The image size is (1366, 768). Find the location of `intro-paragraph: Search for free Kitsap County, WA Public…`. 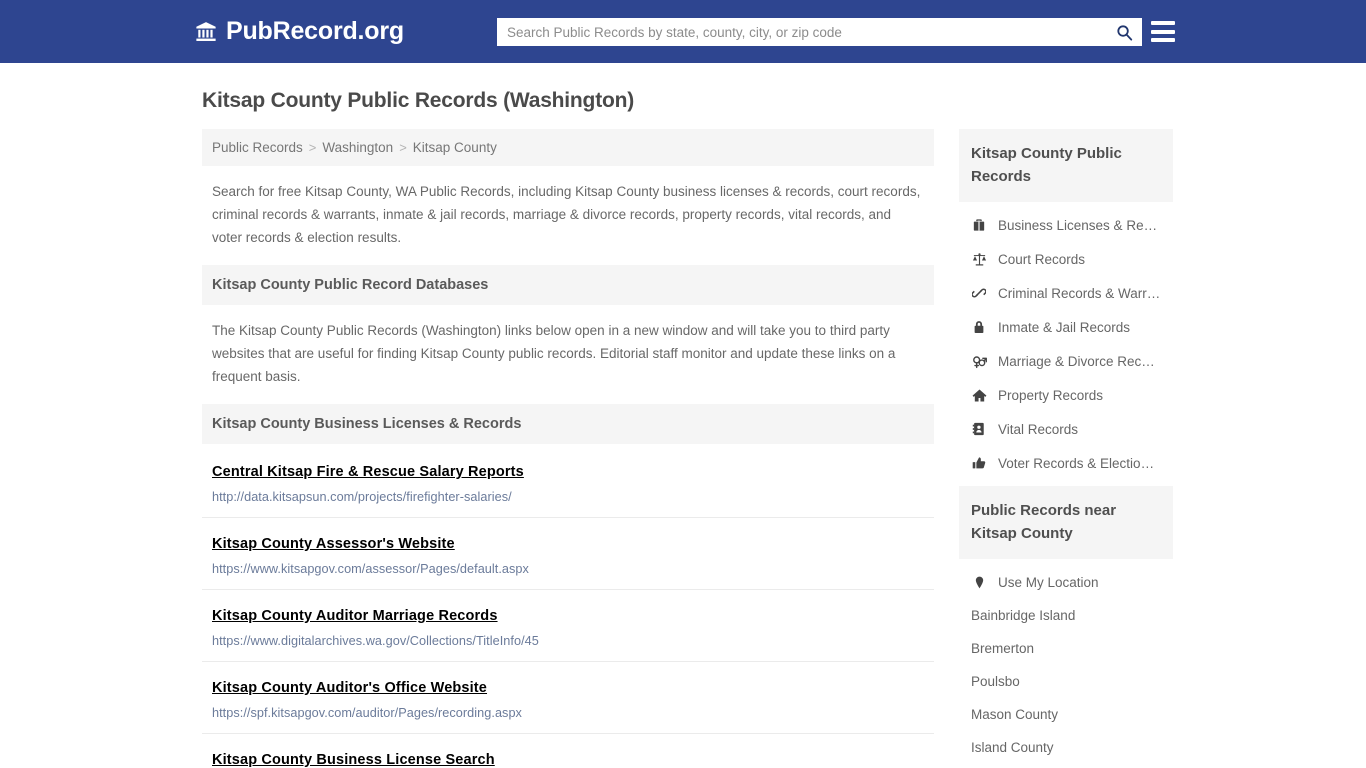

intro-paragraph: Search for free Kitsap County, WA Public… is located at coordinates (566, 214).